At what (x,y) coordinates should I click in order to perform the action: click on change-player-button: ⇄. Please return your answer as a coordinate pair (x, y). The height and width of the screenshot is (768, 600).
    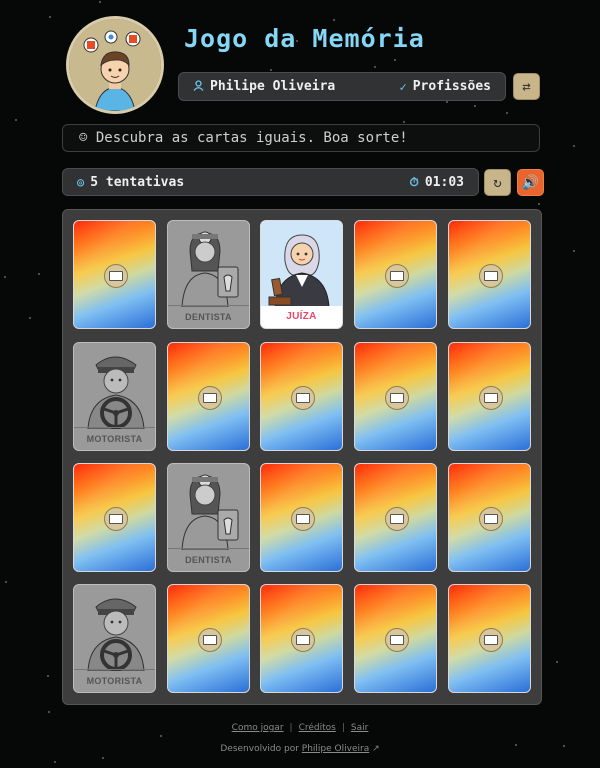
    Looking at the image, I should click on (526, 86).